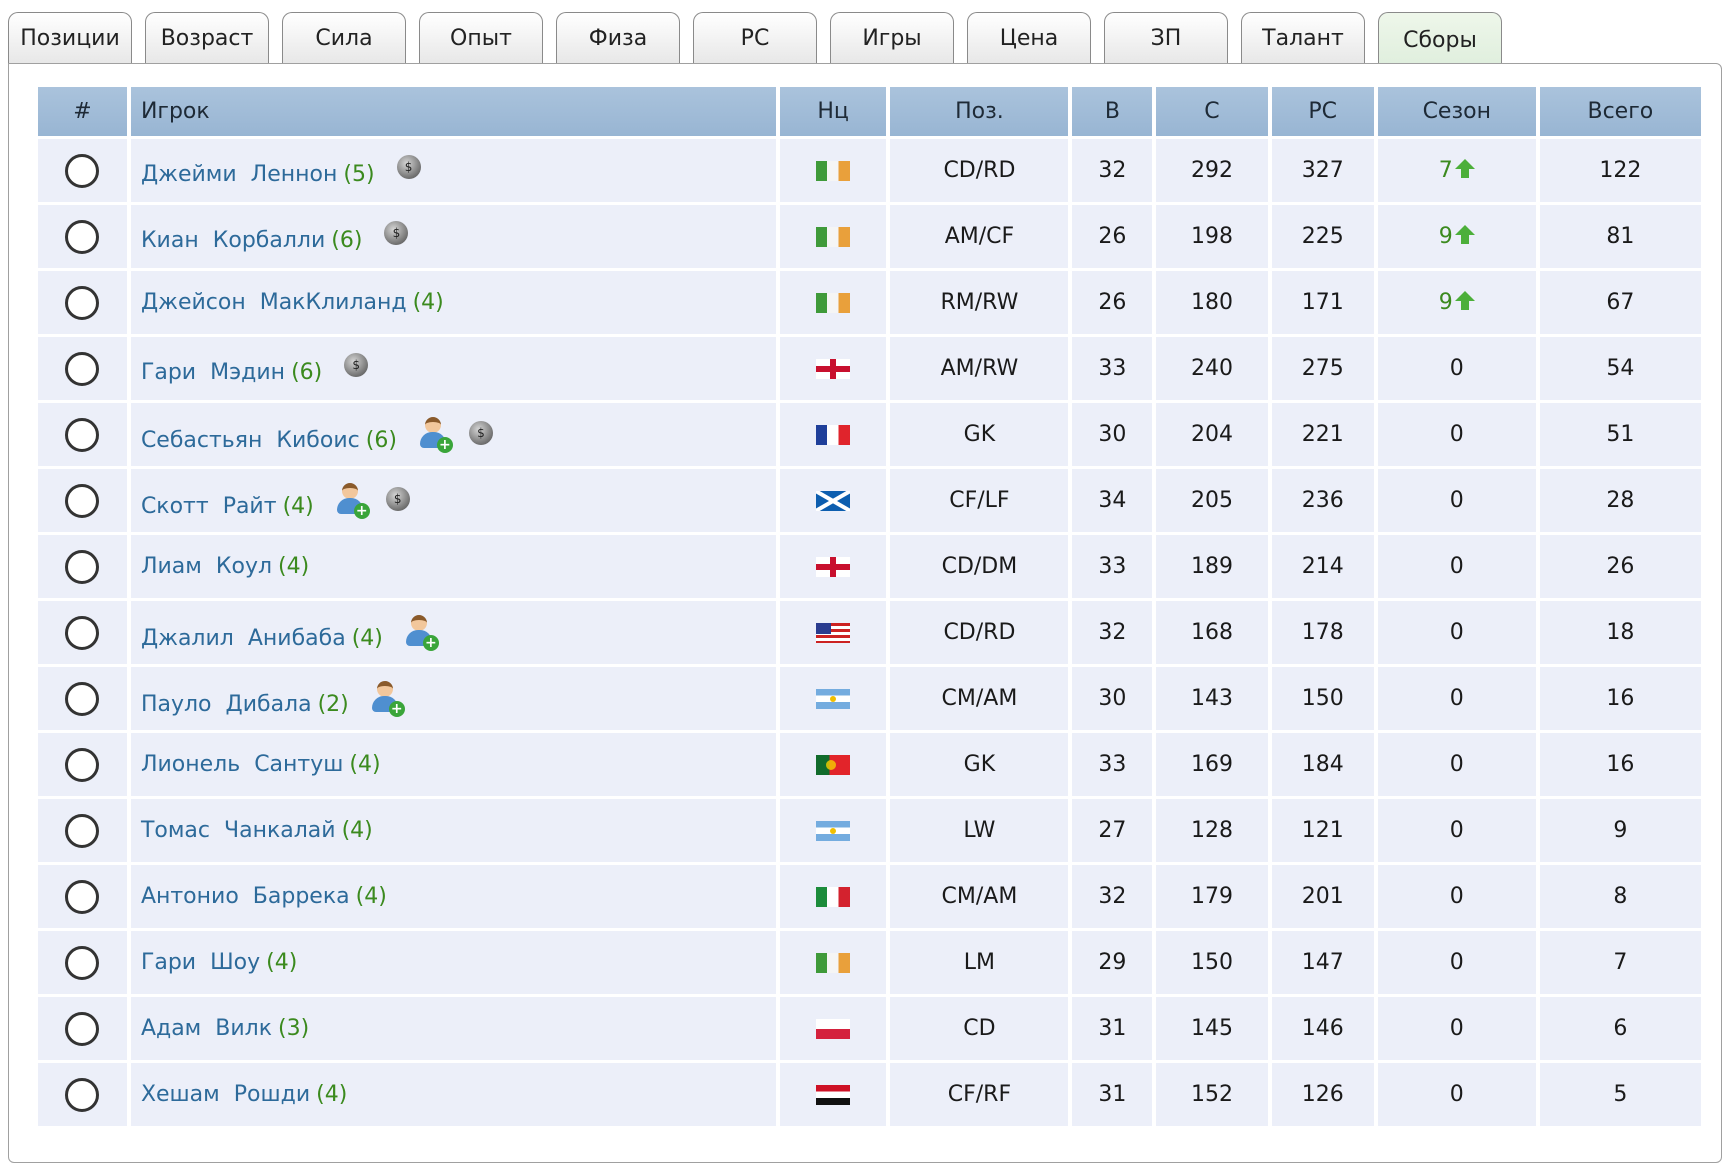 The width and height of the screenshot is (1734, 1170). What do you see at coordinates (201, 440) in the screenshot?
I see `player-first-name: Себастьян` at bounding box center [201, 440].